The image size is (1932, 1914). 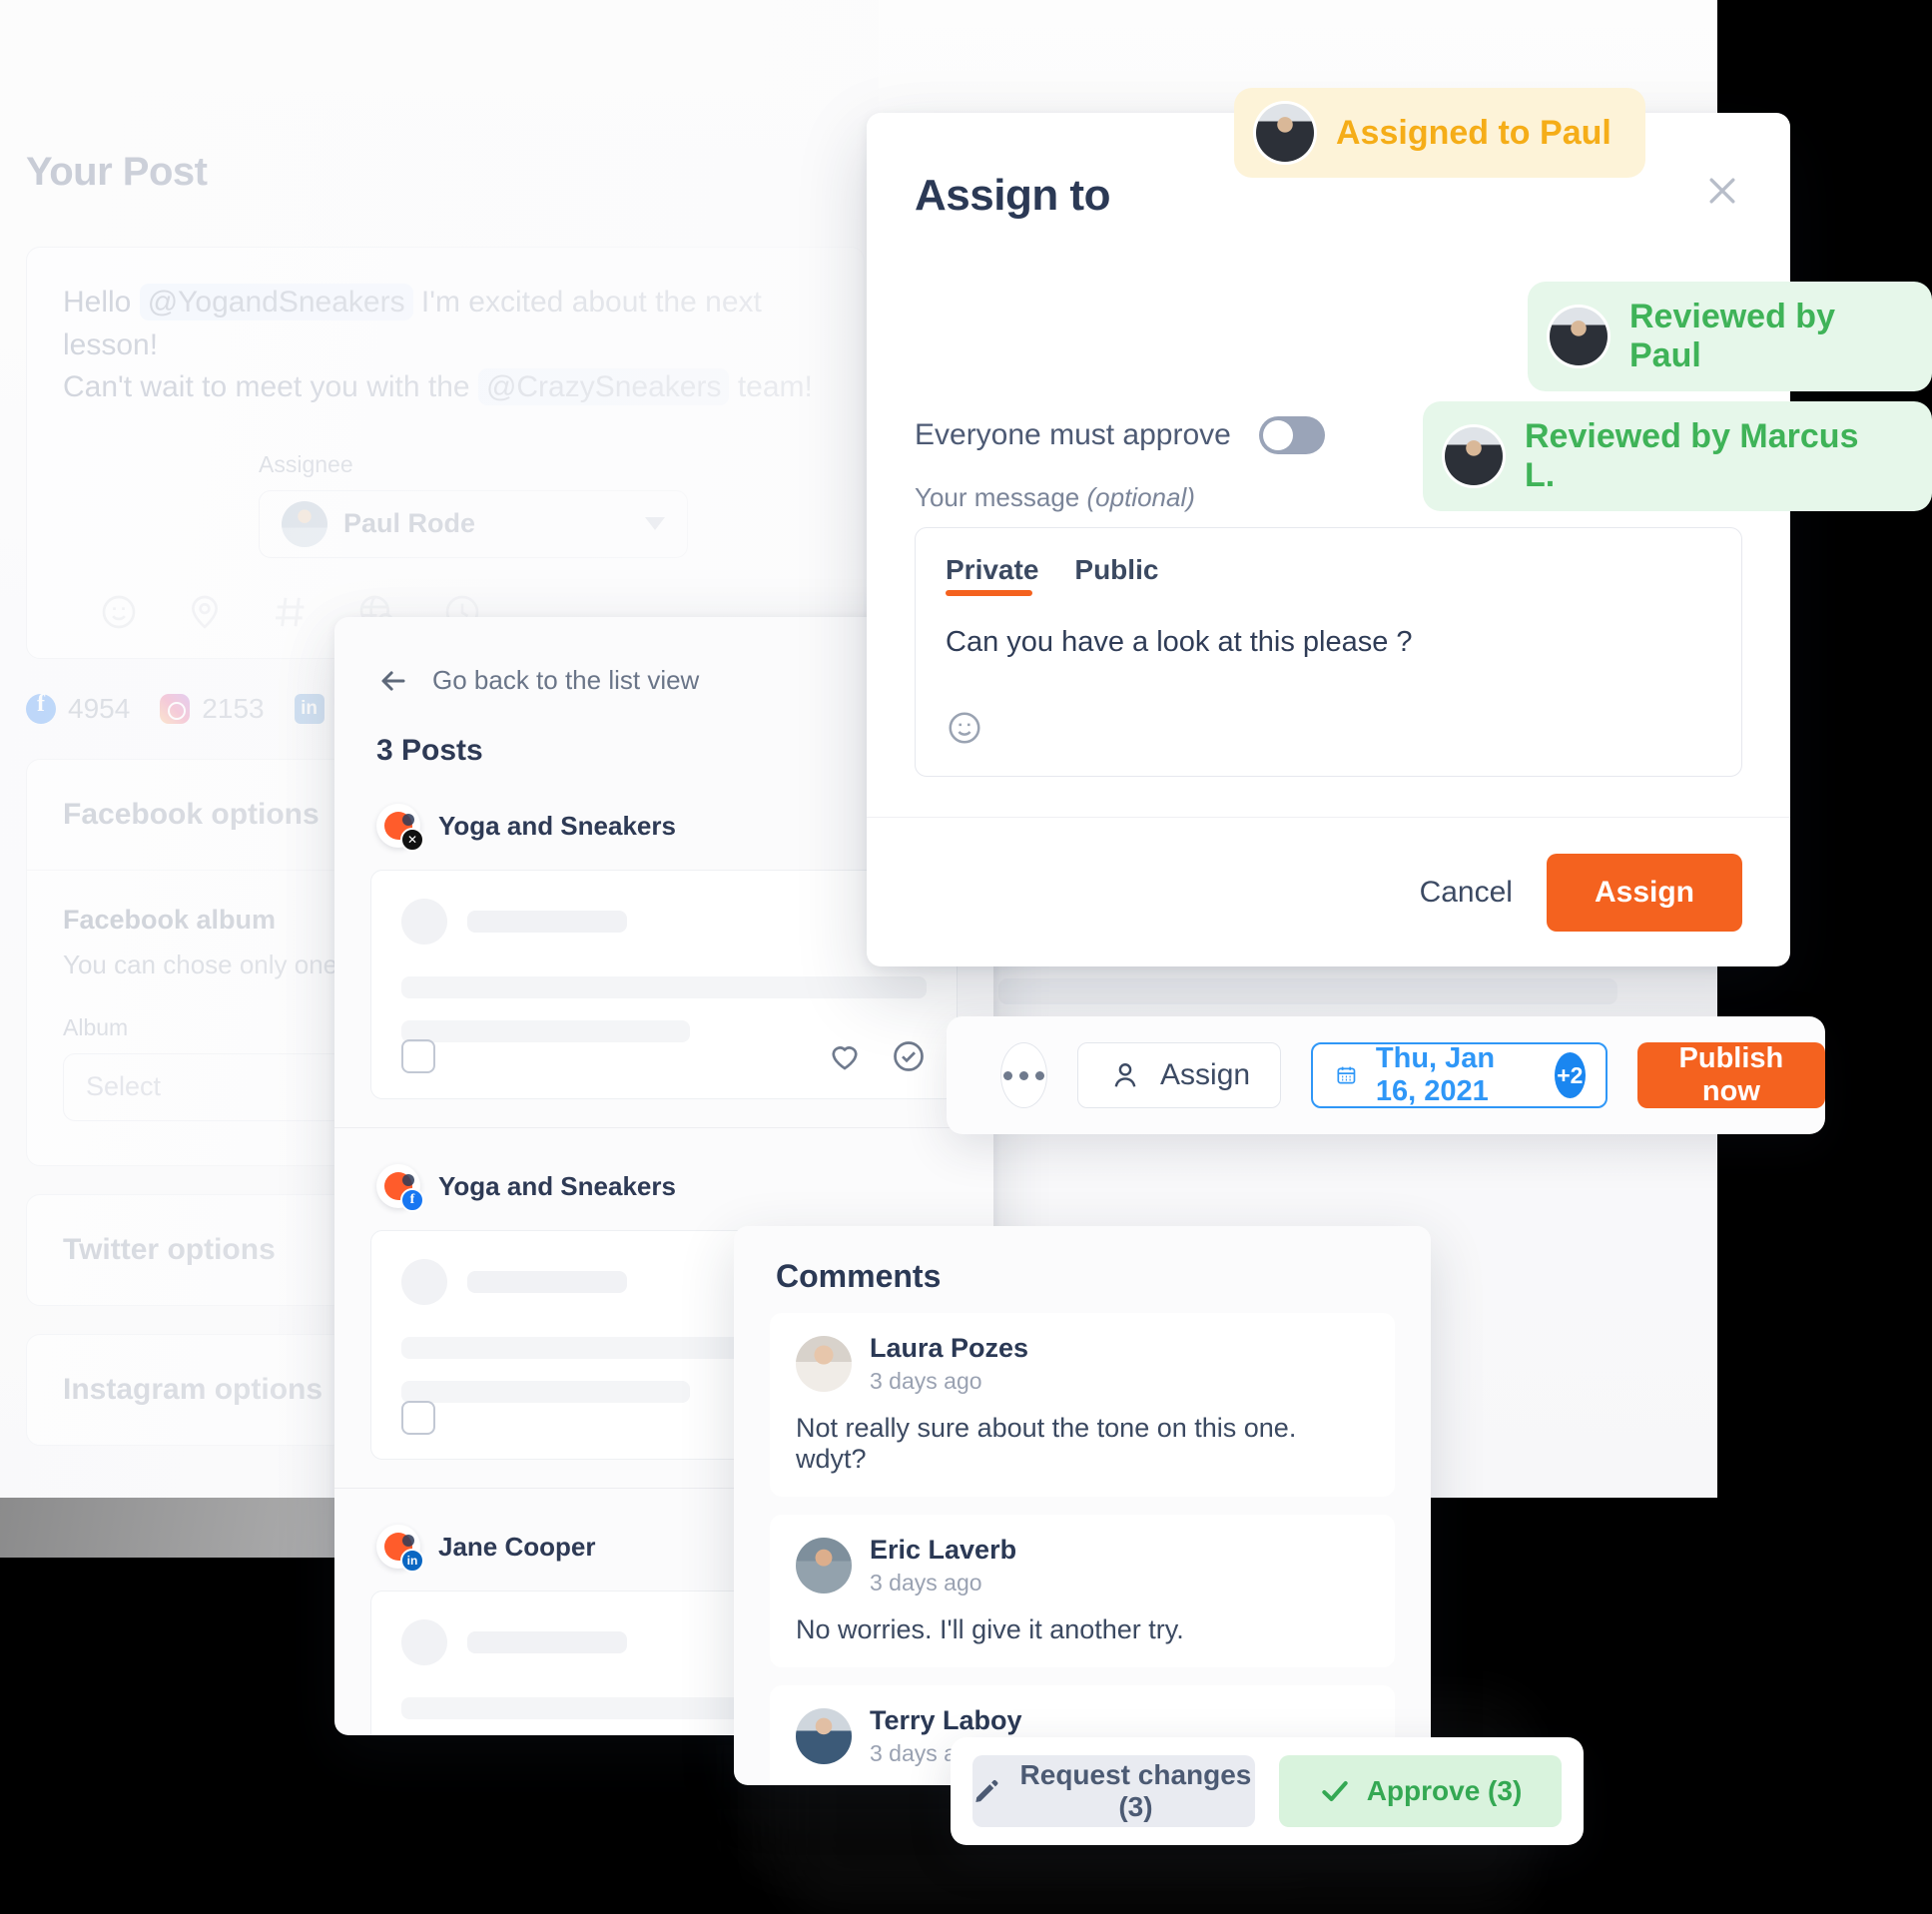 What do you see at coordinates (270, 387) in the screenshot?
I see `compose-line2-pre: Can't wait to meet you with the` at bounding box center [270, 387].